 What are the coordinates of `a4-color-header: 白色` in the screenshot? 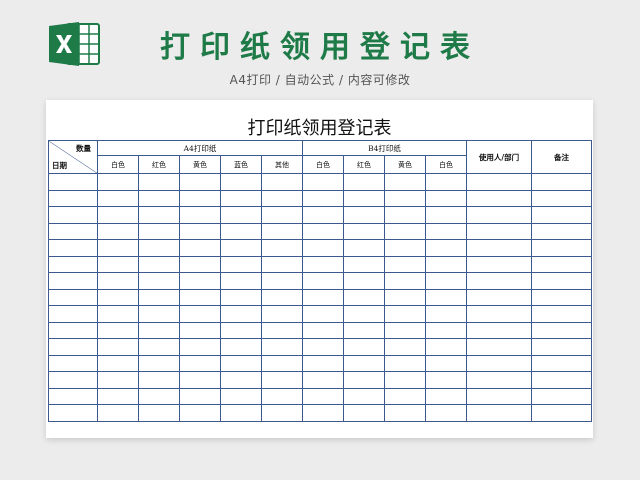 It's located at (118, 164).